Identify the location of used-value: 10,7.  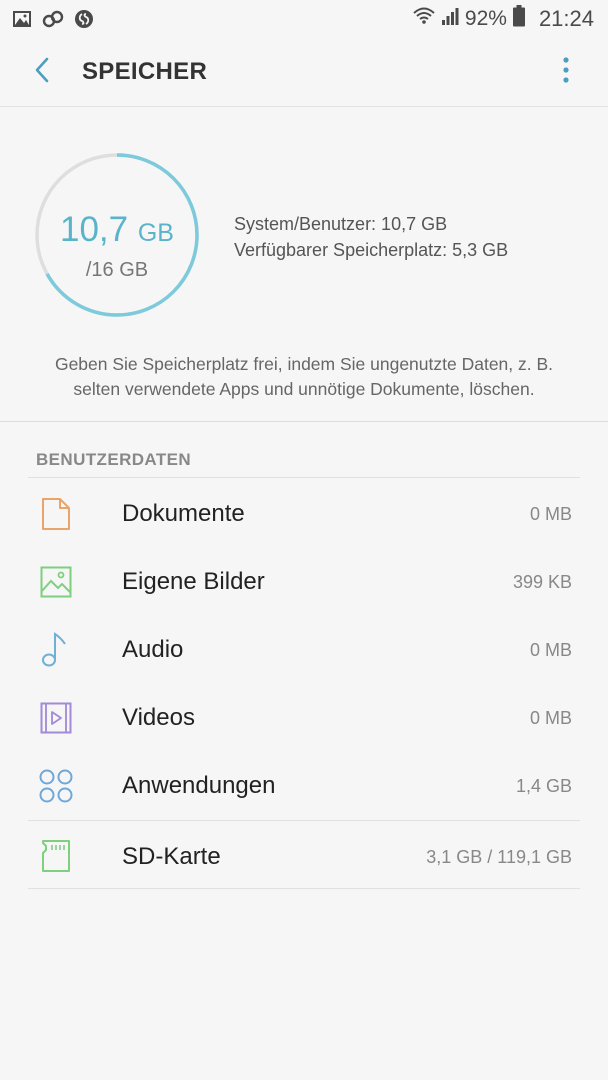
(94, 229).